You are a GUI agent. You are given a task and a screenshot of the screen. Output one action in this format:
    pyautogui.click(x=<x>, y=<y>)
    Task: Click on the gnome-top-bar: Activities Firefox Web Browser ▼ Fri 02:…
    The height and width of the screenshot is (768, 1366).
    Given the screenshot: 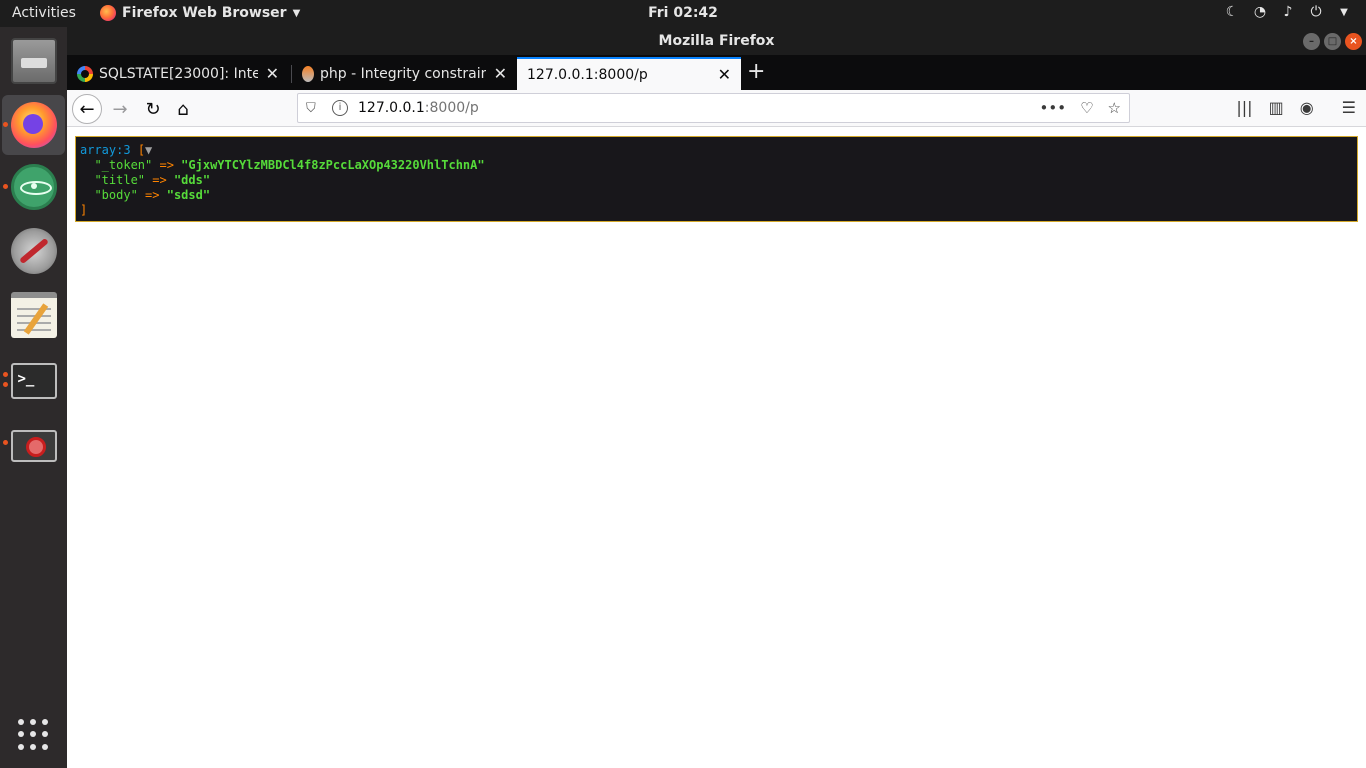 What is the action you would take?
    pyautogui.click(x=683, y=13)
    